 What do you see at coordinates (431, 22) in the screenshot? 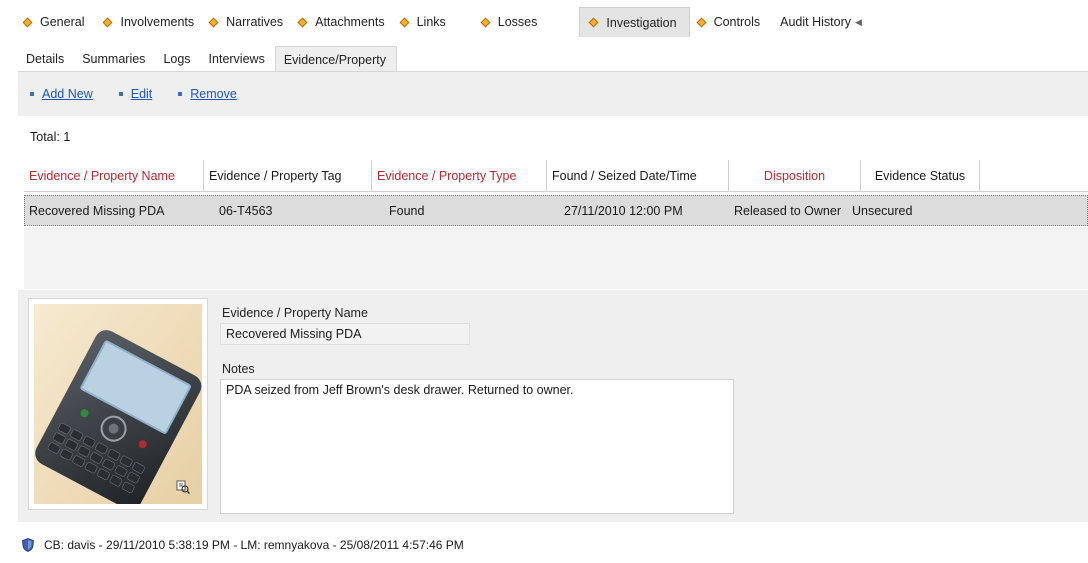
I see `tab-label: Links` at bounding box center [431, 22].